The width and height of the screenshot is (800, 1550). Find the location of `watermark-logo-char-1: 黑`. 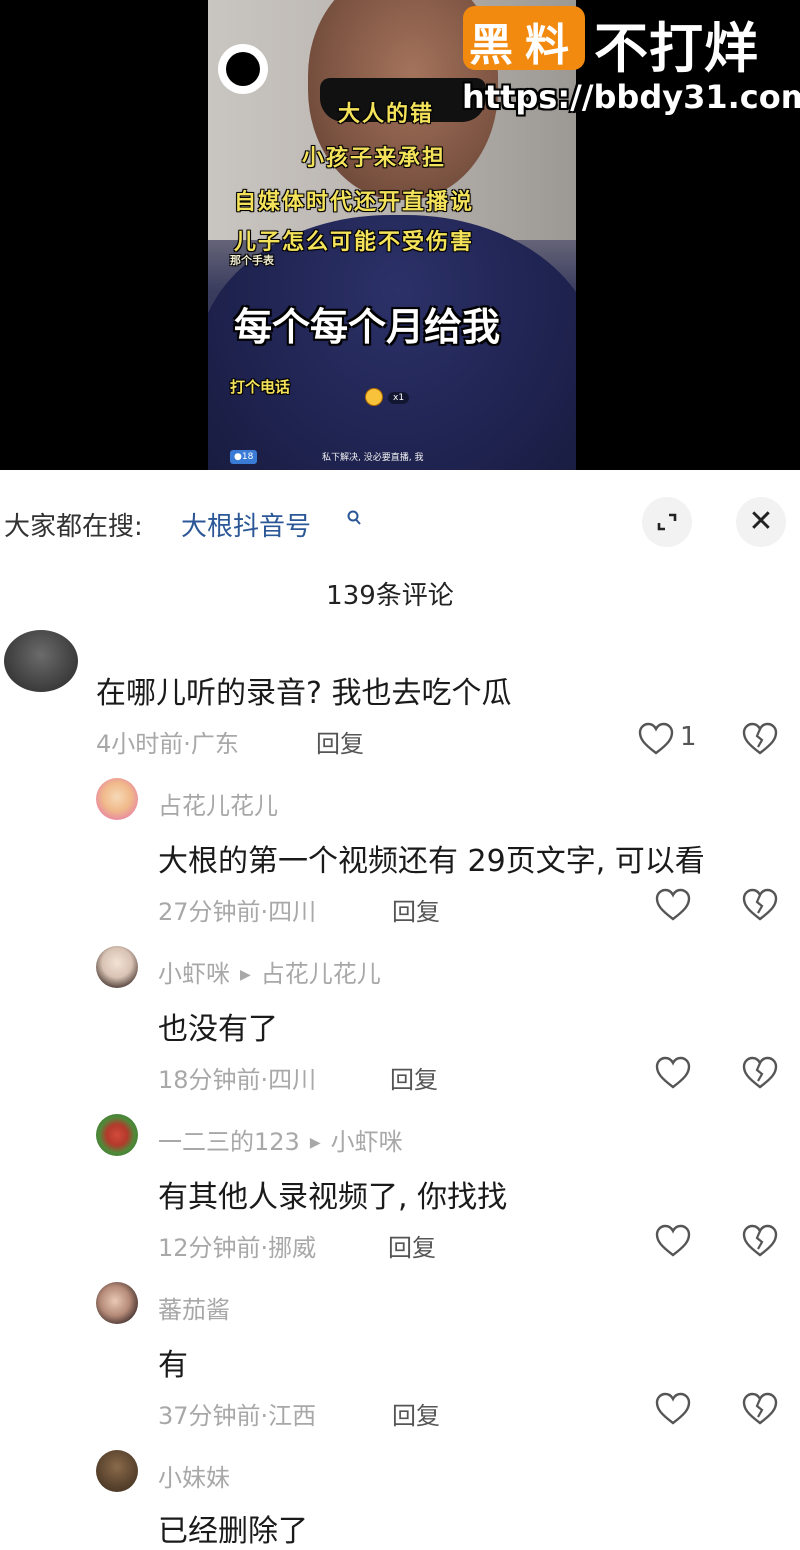

watermark-logo-char-1: 黑 is located at coordinates (491, 45).